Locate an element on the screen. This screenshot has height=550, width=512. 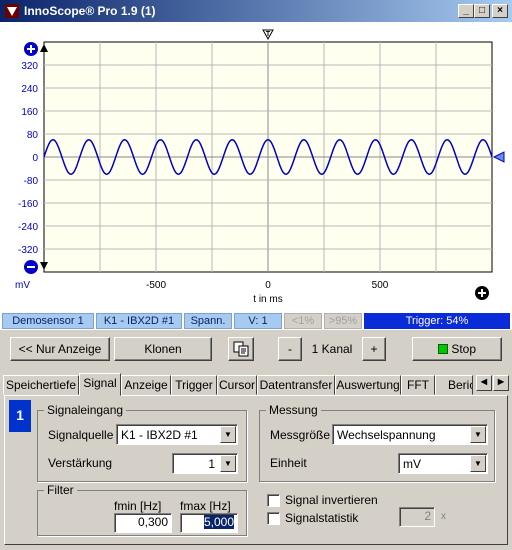
tab-speichertiefe: Speichertiefe is located at coordinates (41, 385).